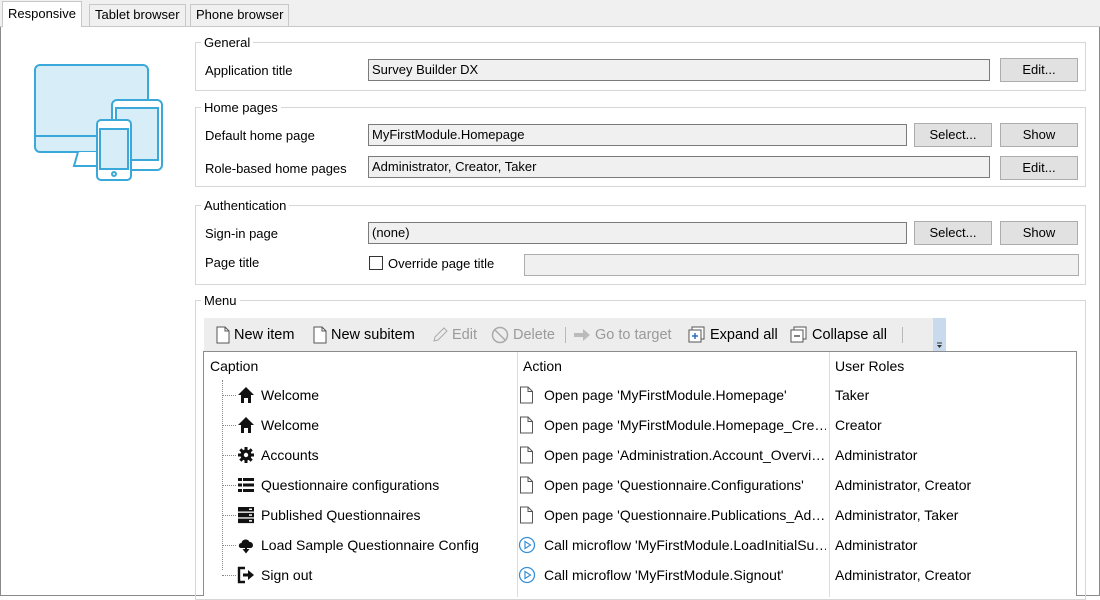 The image size is (1100, 600). Describe the element at coordinates (246, 455) in the screenshot. I see `gear-icon` at that location.